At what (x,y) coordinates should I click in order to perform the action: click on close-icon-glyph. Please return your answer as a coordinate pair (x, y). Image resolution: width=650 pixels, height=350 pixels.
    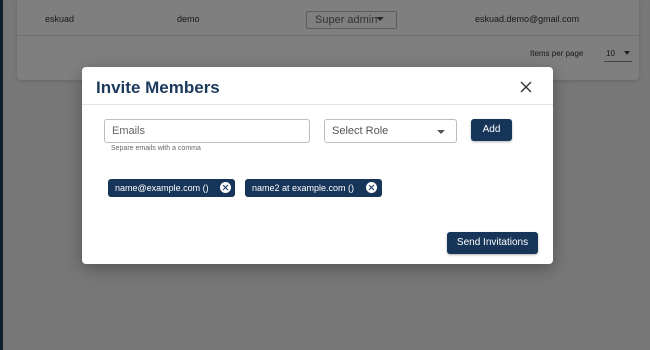
    Looking at the image, I should click on (526, 87).